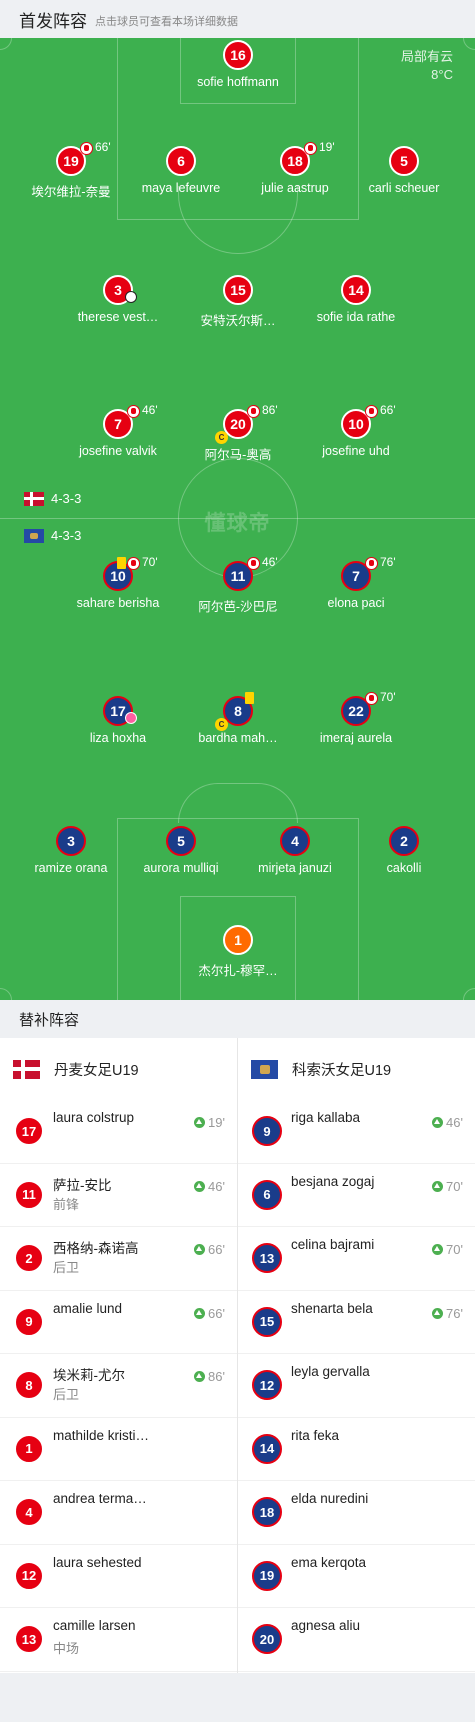 The image size is (475, 1722). I want to click on bench-player-row: 9 amalie lund 66', so click(118, 1322).